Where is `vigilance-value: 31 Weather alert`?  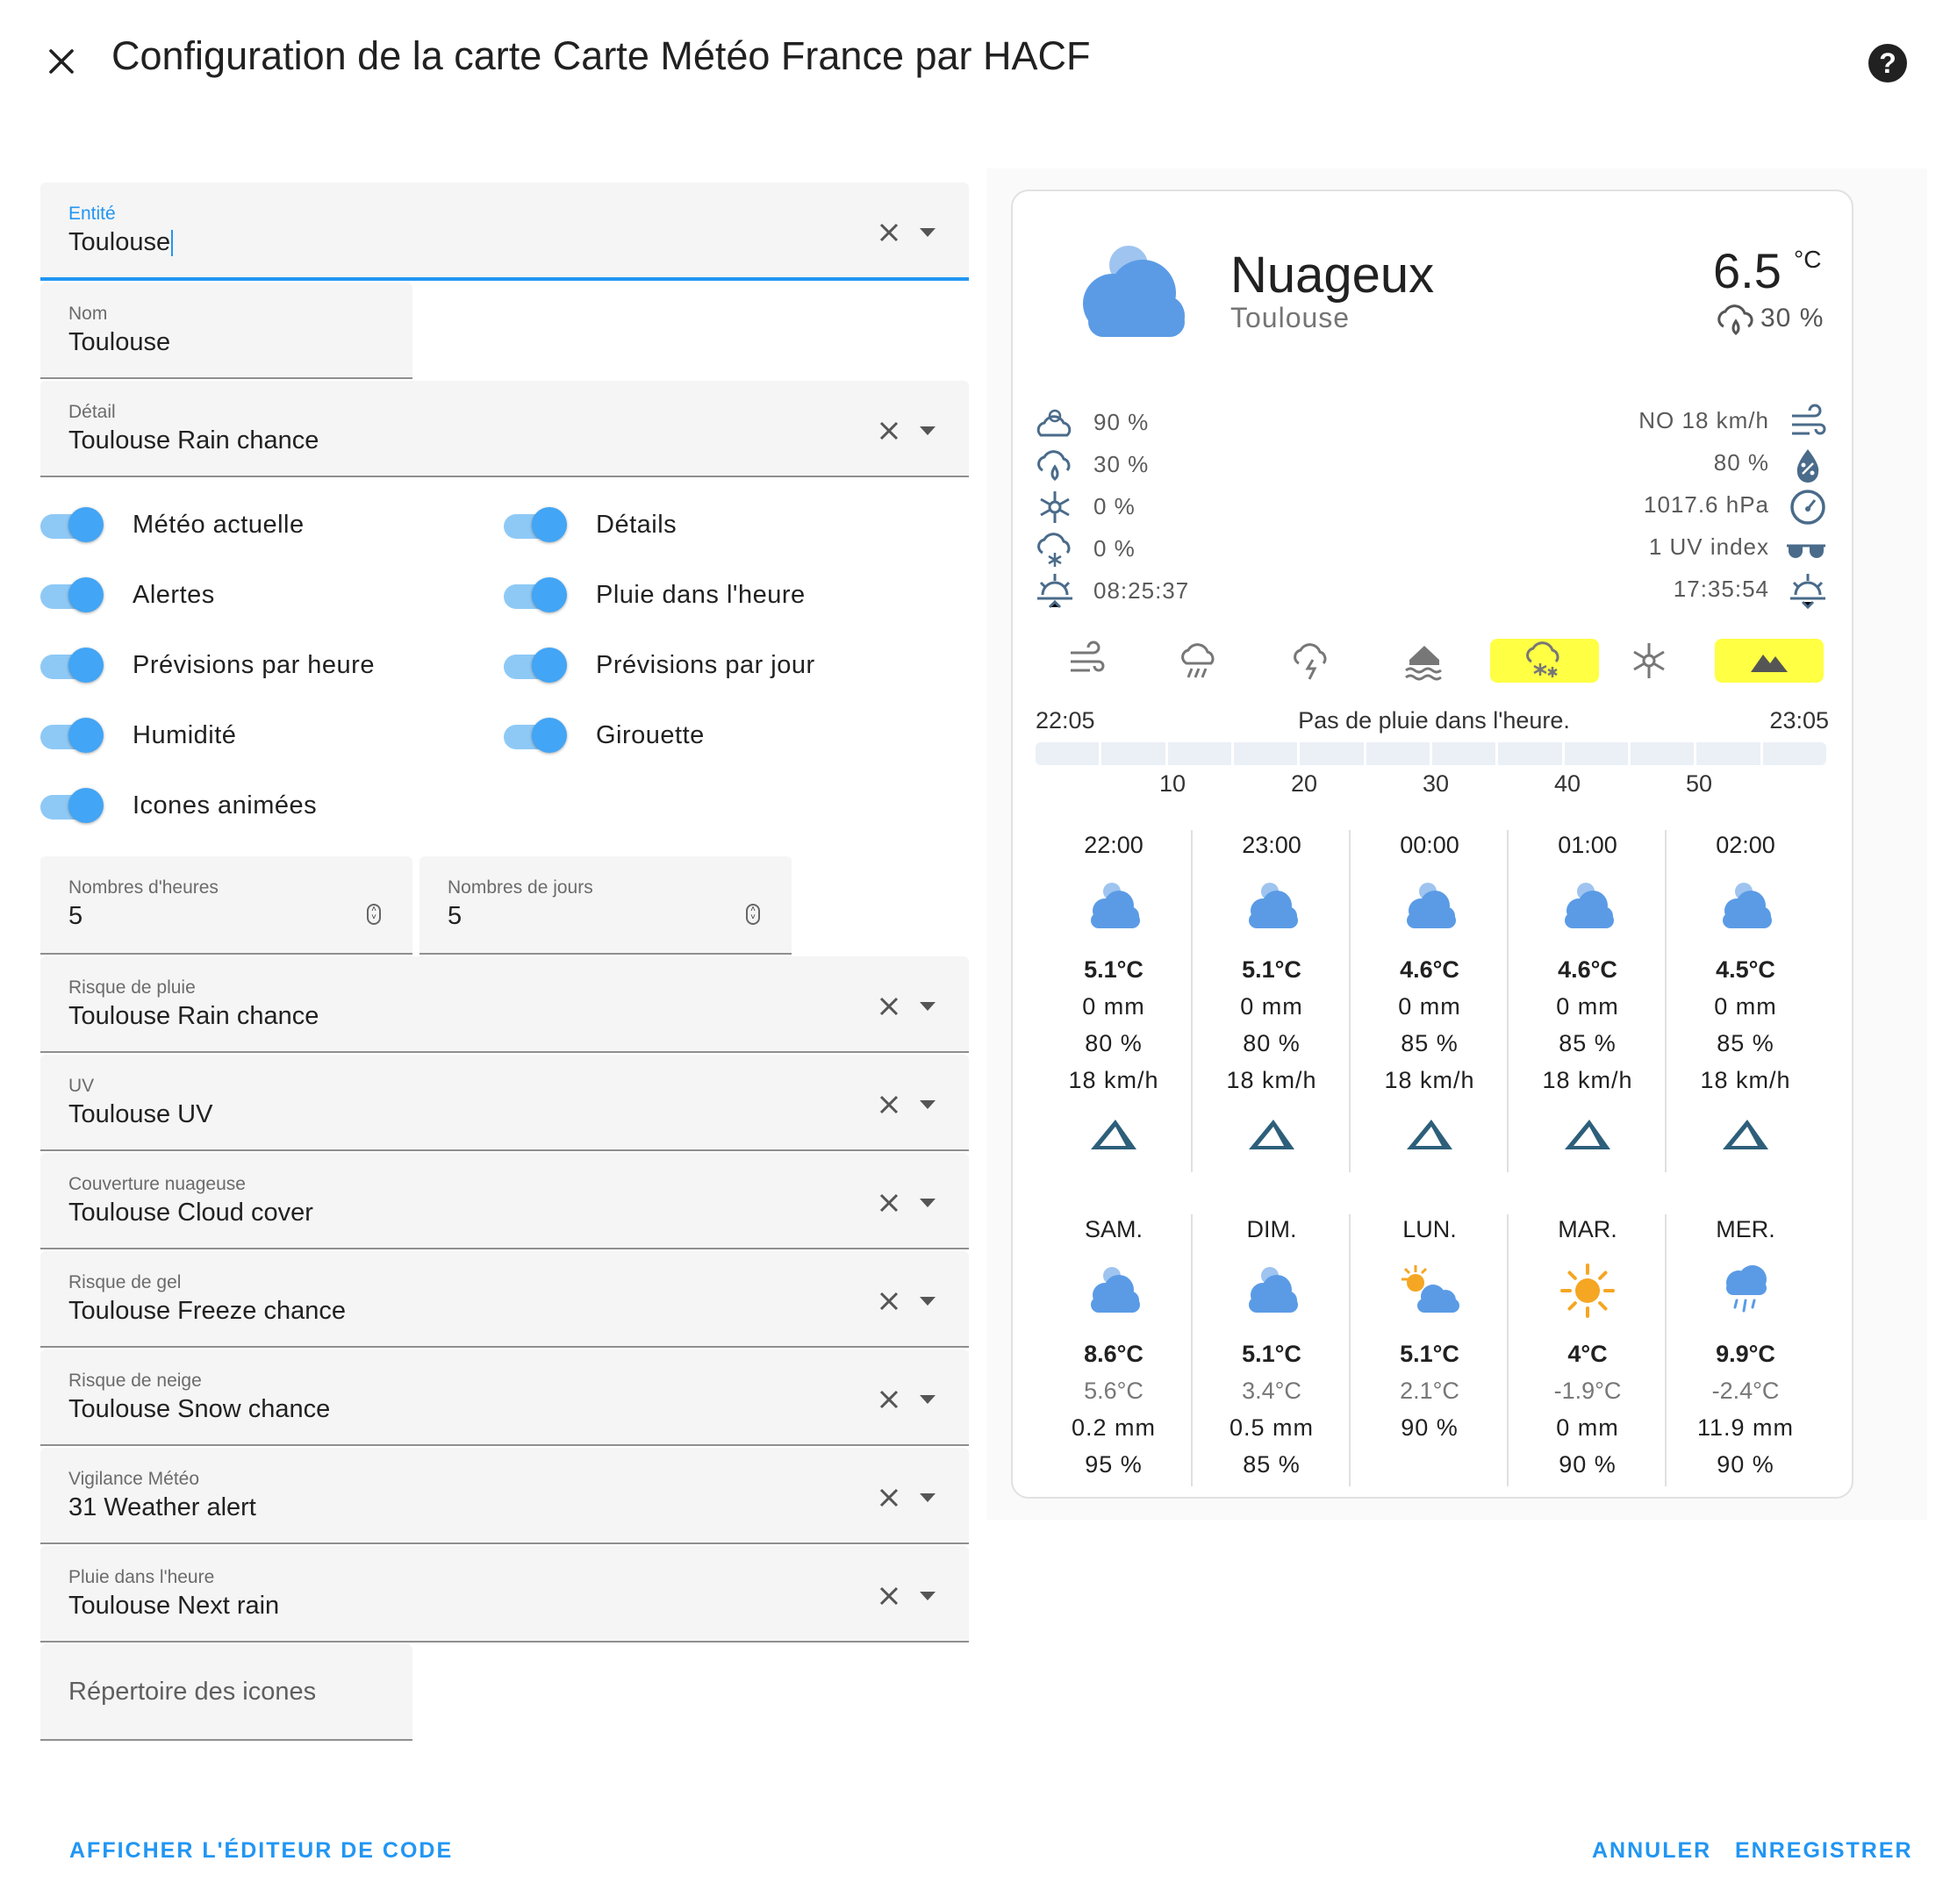
vigilance-value: 31 Weather alert is located at coordinates (162, 1507).